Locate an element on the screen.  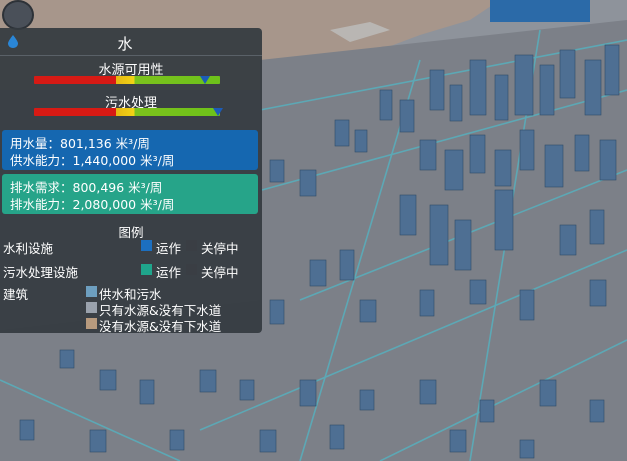
legend-sewage-facility: 污水处理设施 is located at coordinates (41, 272).